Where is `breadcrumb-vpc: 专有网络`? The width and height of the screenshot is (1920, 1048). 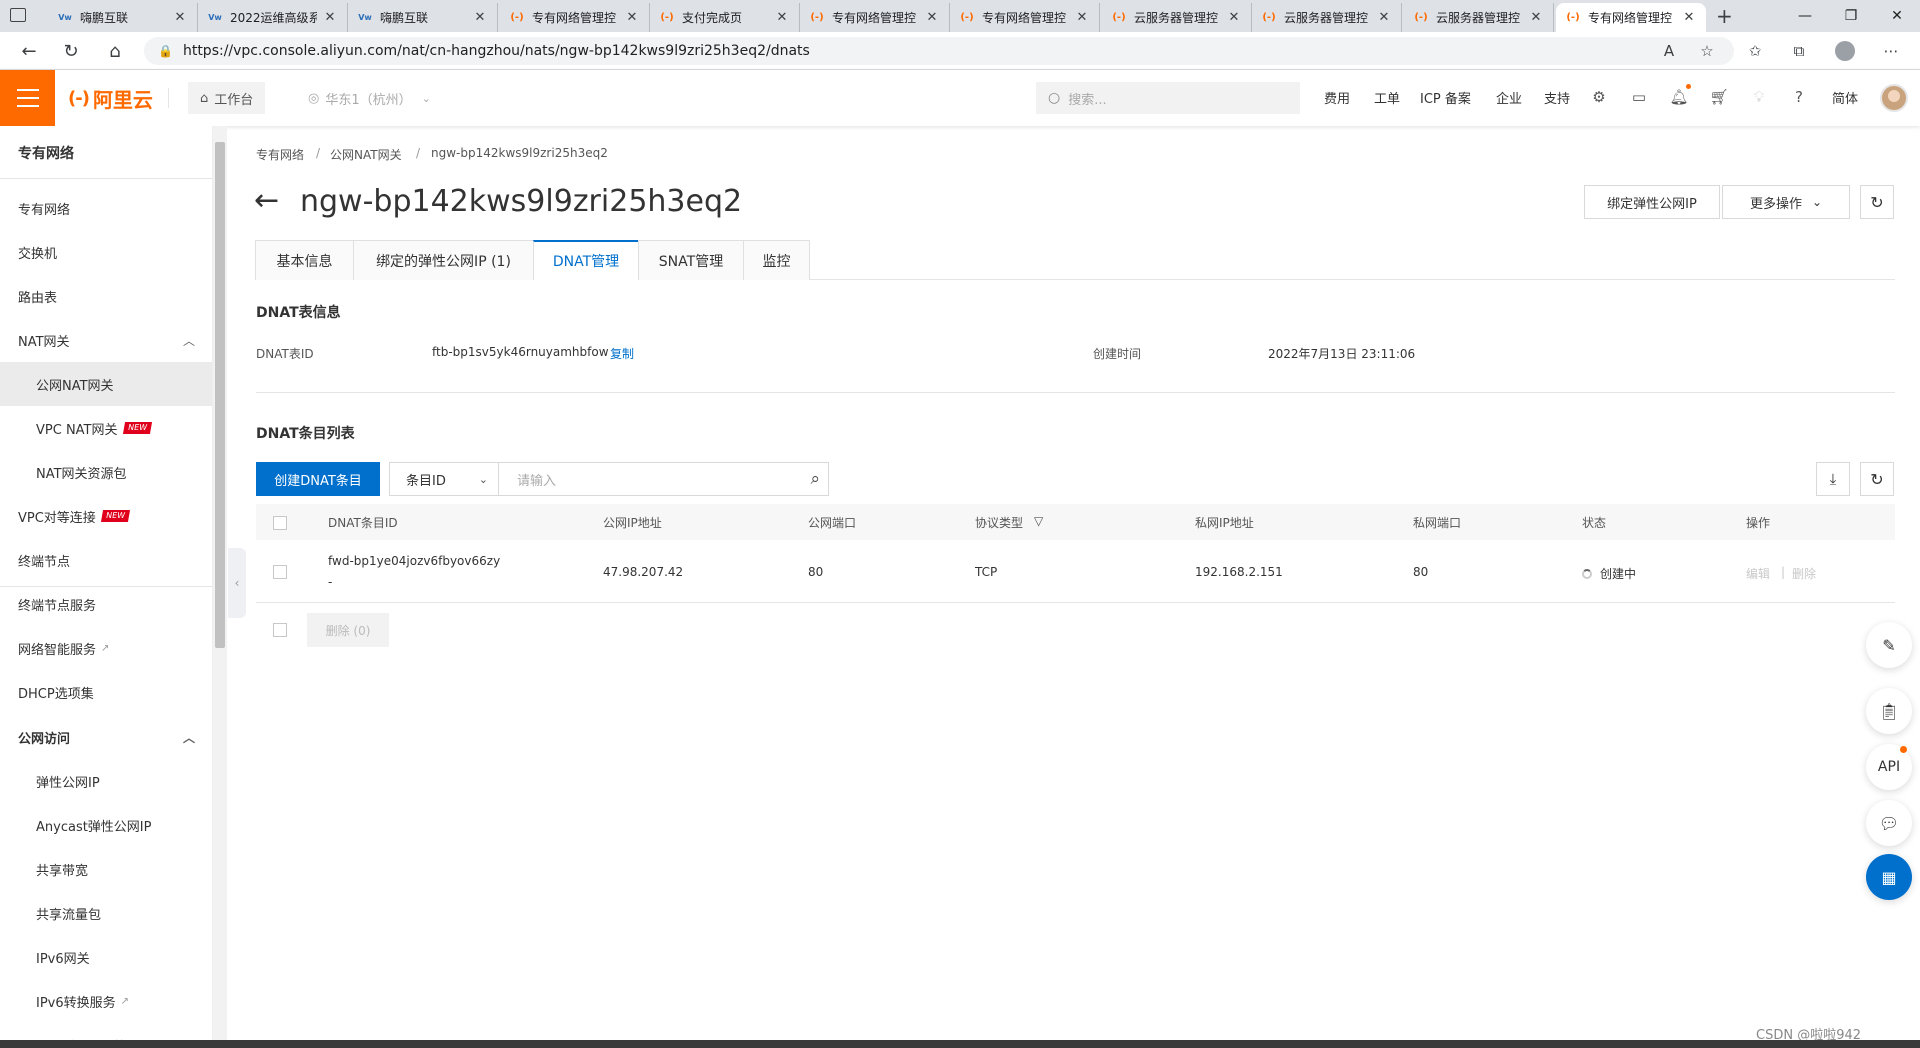
breadcrumb-vpc: 专有网络 is located at coordinates (280, 154).